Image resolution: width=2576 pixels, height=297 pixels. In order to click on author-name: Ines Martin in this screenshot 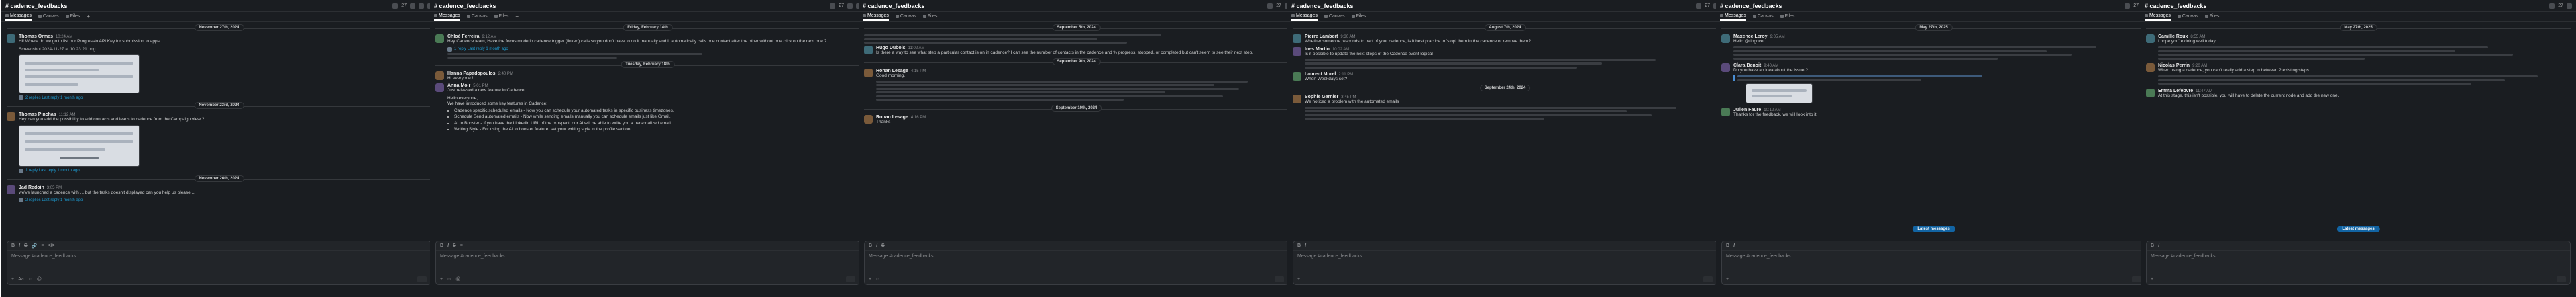, I will do `click(1317, 50)`.